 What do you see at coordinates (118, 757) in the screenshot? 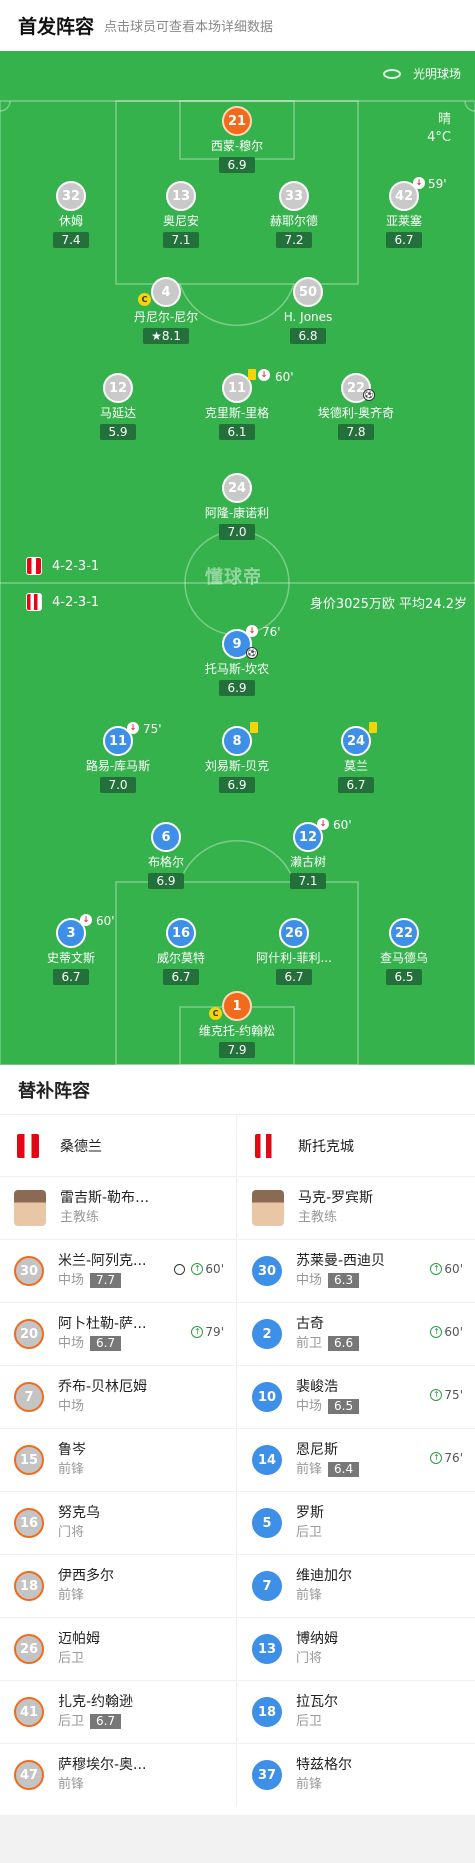
I see `player-away-2: 11 ↓ 路易-库马斯 7.0` at bounding box center [118, 757].